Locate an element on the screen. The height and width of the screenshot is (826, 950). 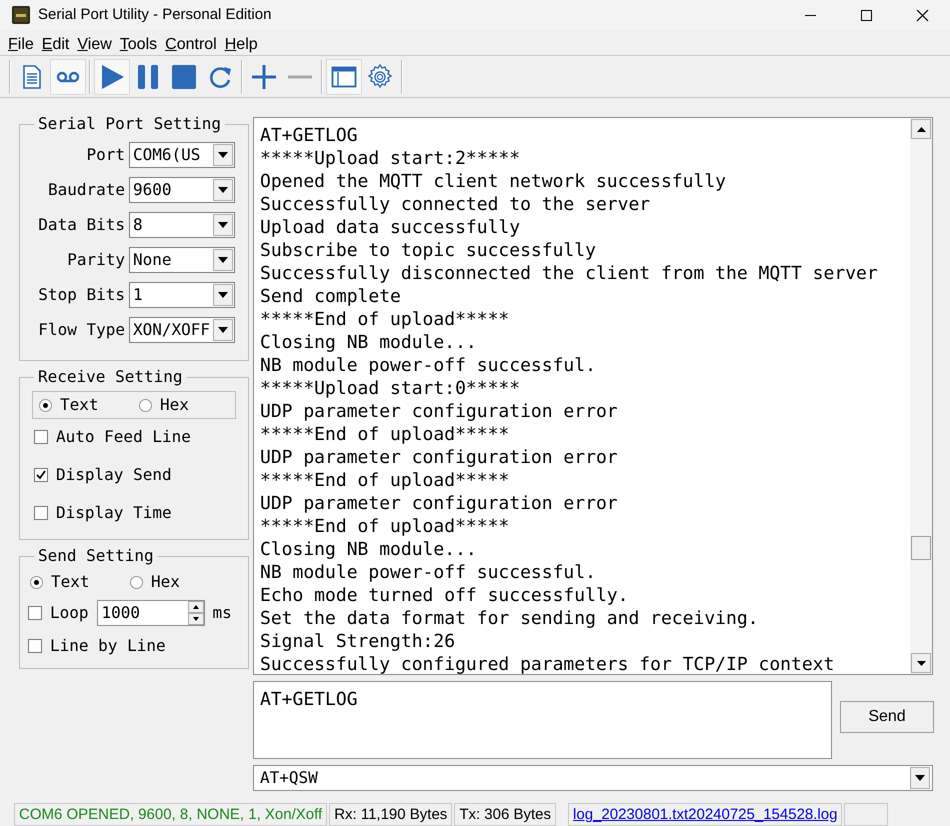
checkbox-label: Display Send is located at coordinates (114, 475).